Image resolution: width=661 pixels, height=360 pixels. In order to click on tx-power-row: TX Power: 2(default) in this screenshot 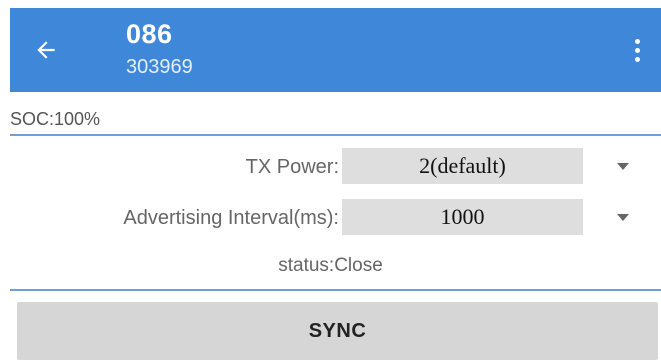, I will do `click(330, 167)`.